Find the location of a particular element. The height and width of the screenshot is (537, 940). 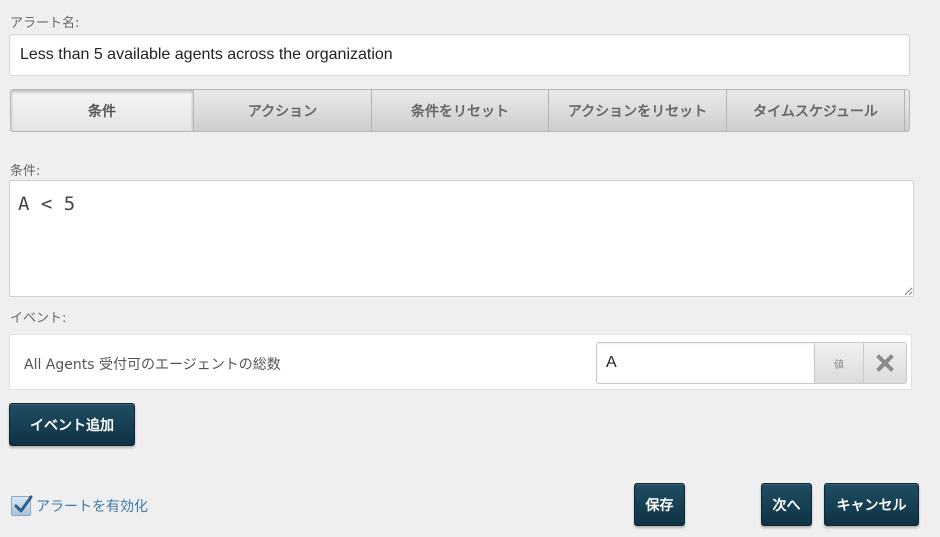

alert-name-label: アラート名: is located at coordinates (45, 23).